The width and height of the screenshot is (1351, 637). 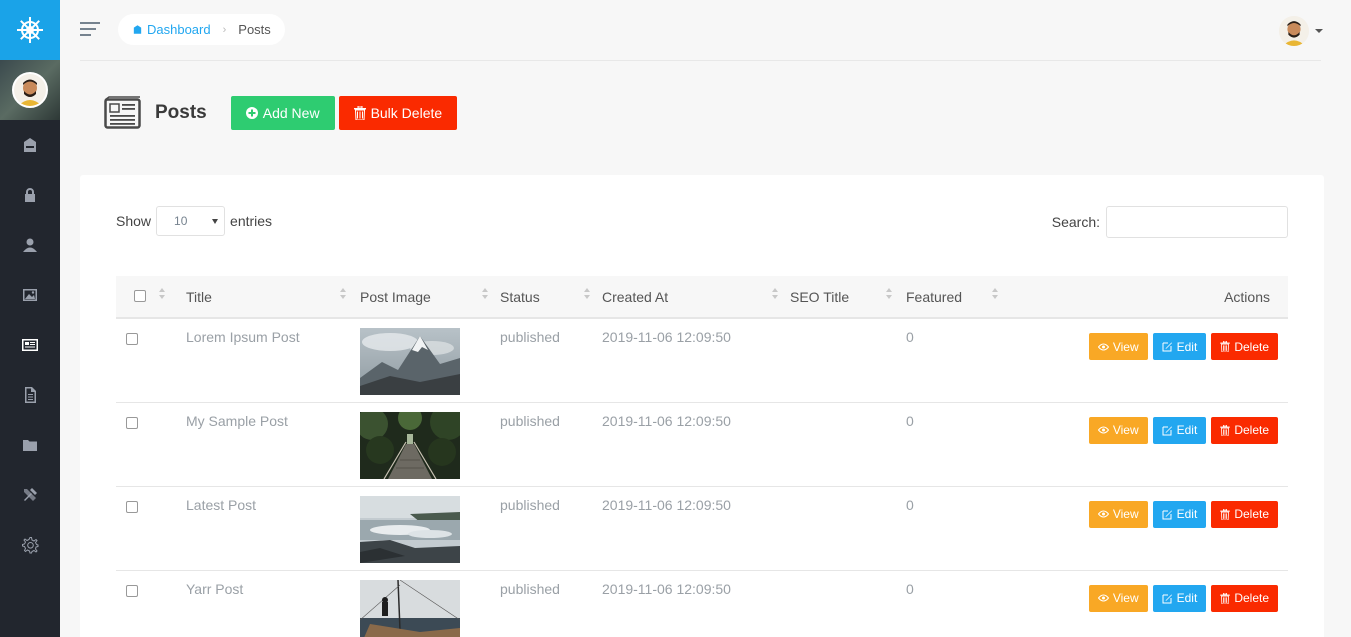 I want to click on document-icon, so click(x=30, y=395).